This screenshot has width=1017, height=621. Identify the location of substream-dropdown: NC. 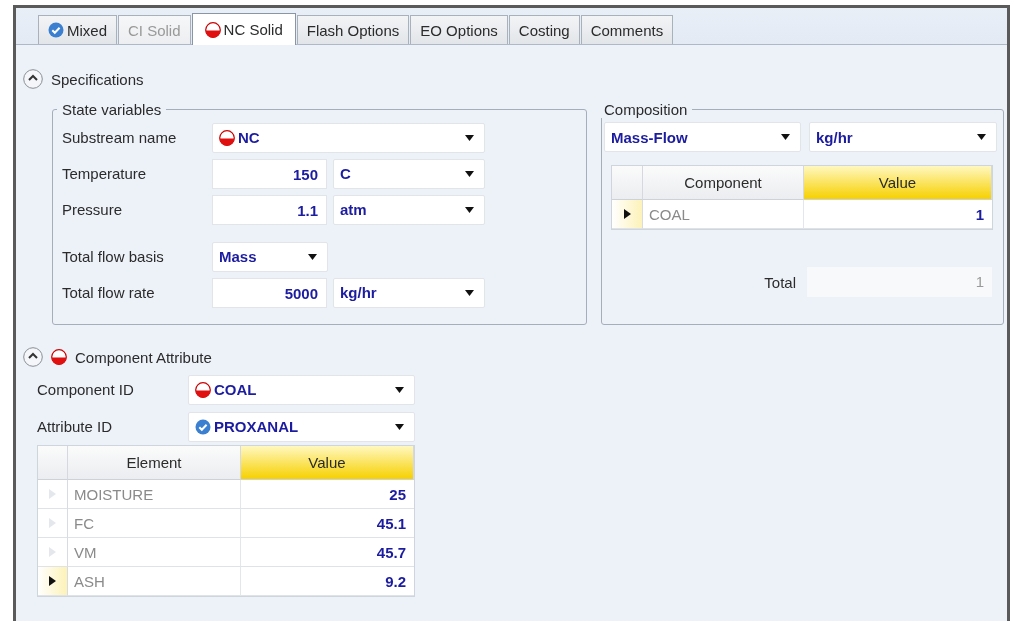
(348, 137).